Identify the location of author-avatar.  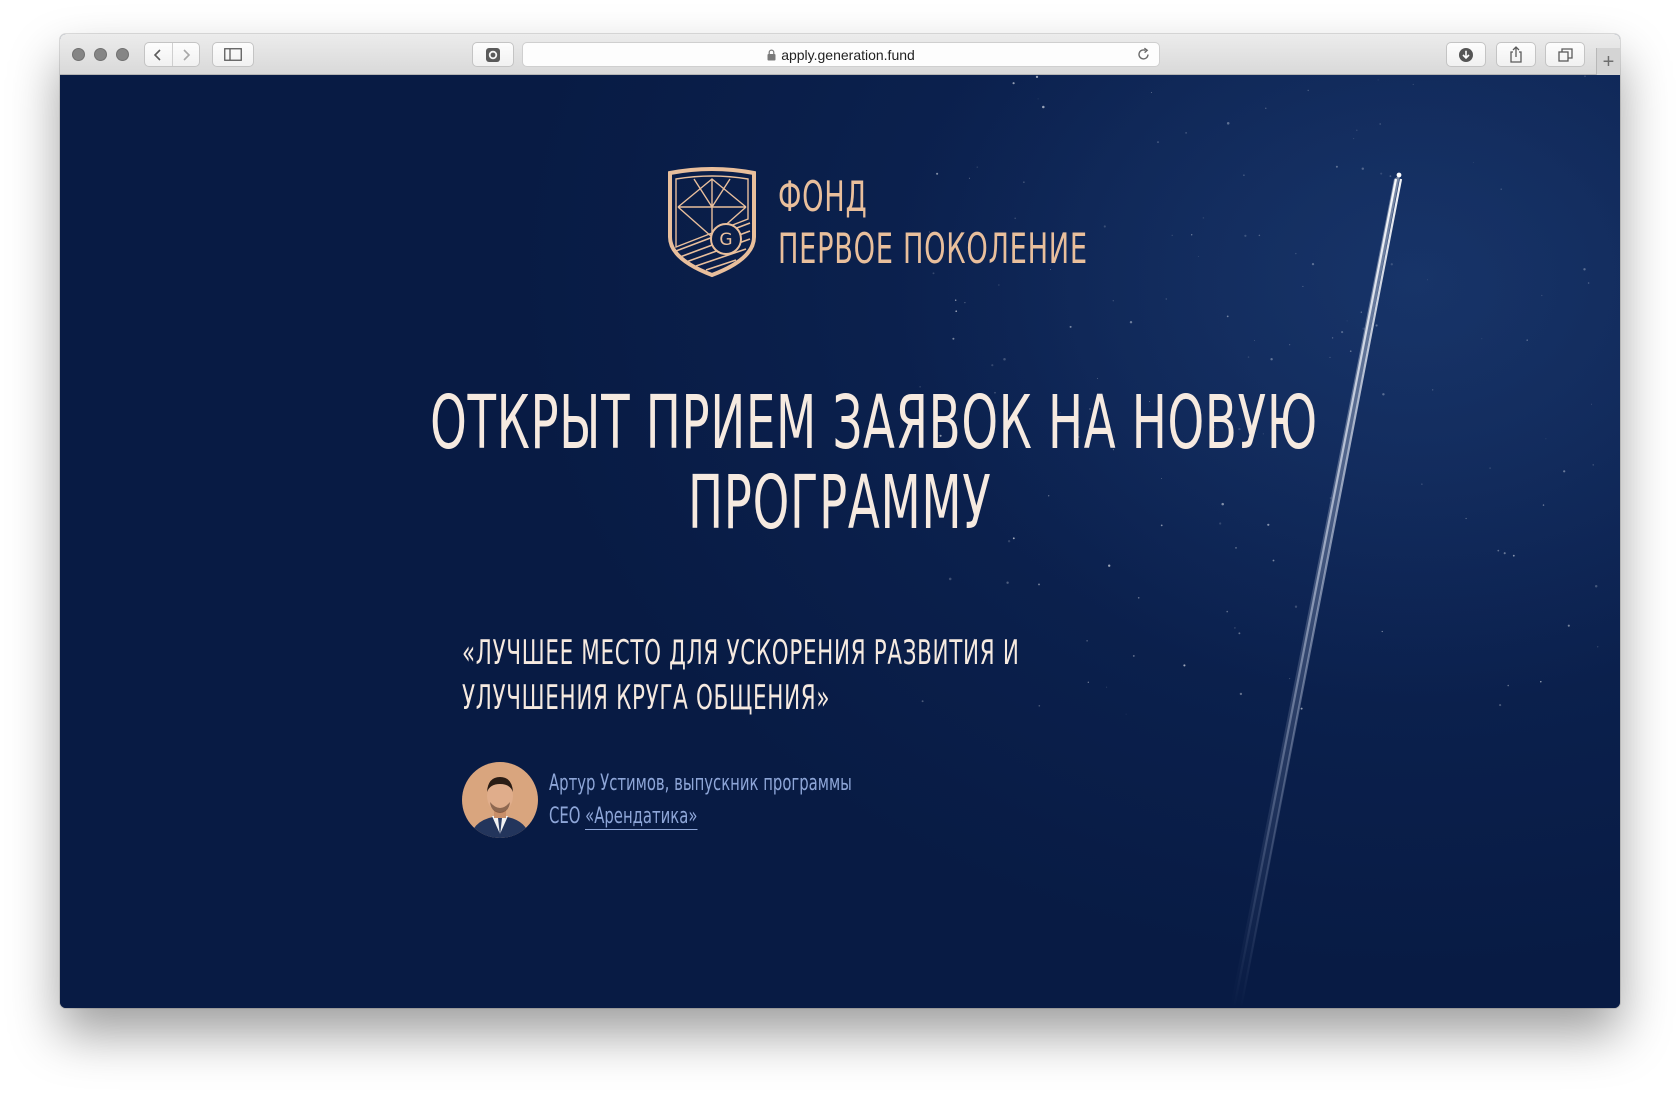
(500, 800).